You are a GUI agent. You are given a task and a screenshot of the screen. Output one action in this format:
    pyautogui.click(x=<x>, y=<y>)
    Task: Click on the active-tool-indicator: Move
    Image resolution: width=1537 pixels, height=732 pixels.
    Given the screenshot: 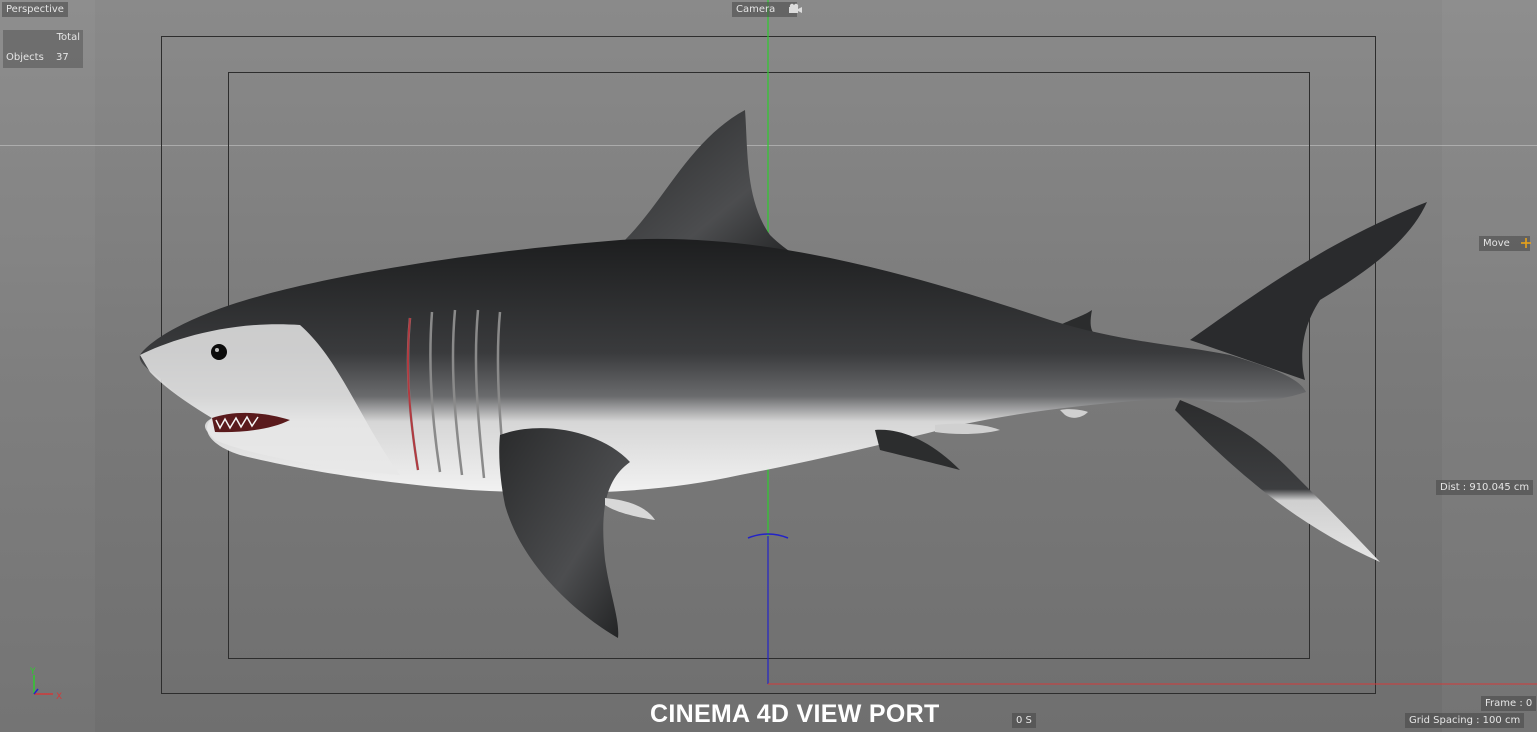 What is the action you would take?
    pyautogui.click(x=1505, y=243)
    